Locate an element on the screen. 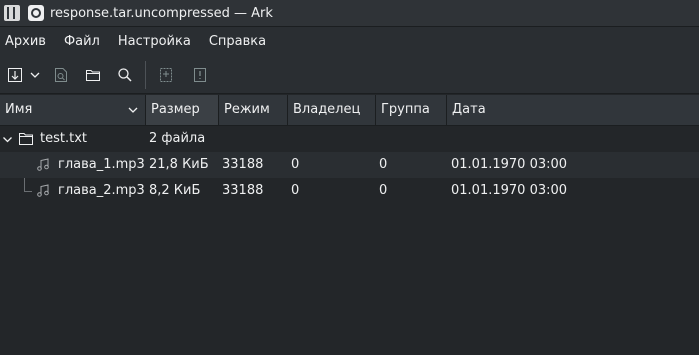  search-button is located at coordinates (125, 75).